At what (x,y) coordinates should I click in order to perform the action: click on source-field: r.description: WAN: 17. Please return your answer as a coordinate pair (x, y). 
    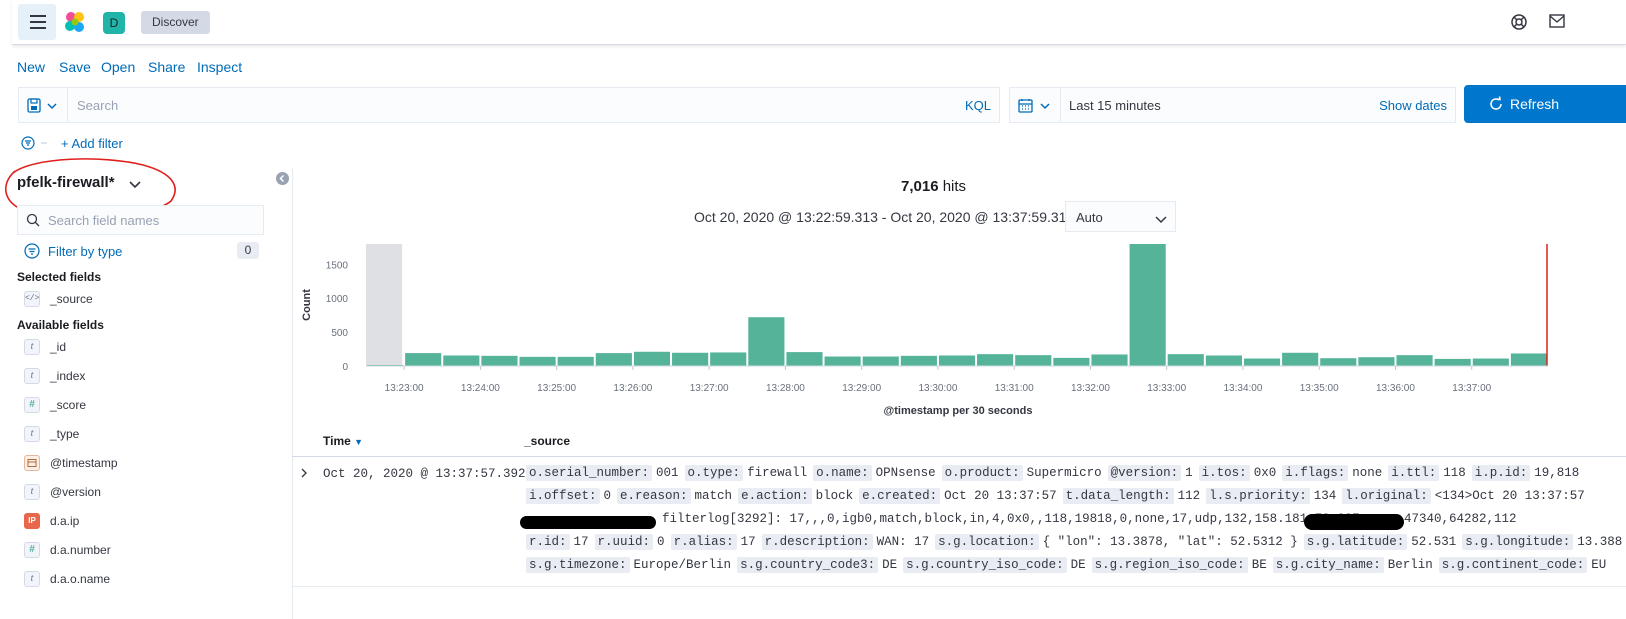
    Looking at the image, I should click on (848, 542).